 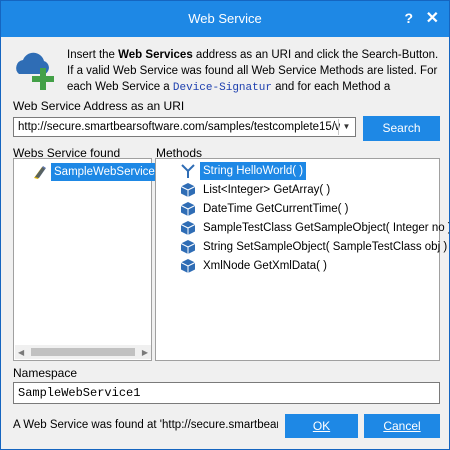 I want to click on ok-button: OK, so click(x=321, y=426).